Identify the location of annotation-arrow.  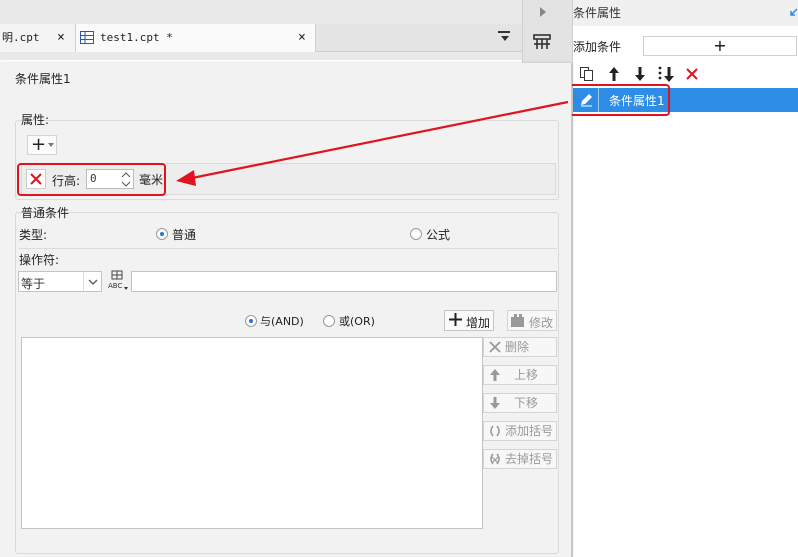
(372, 143).